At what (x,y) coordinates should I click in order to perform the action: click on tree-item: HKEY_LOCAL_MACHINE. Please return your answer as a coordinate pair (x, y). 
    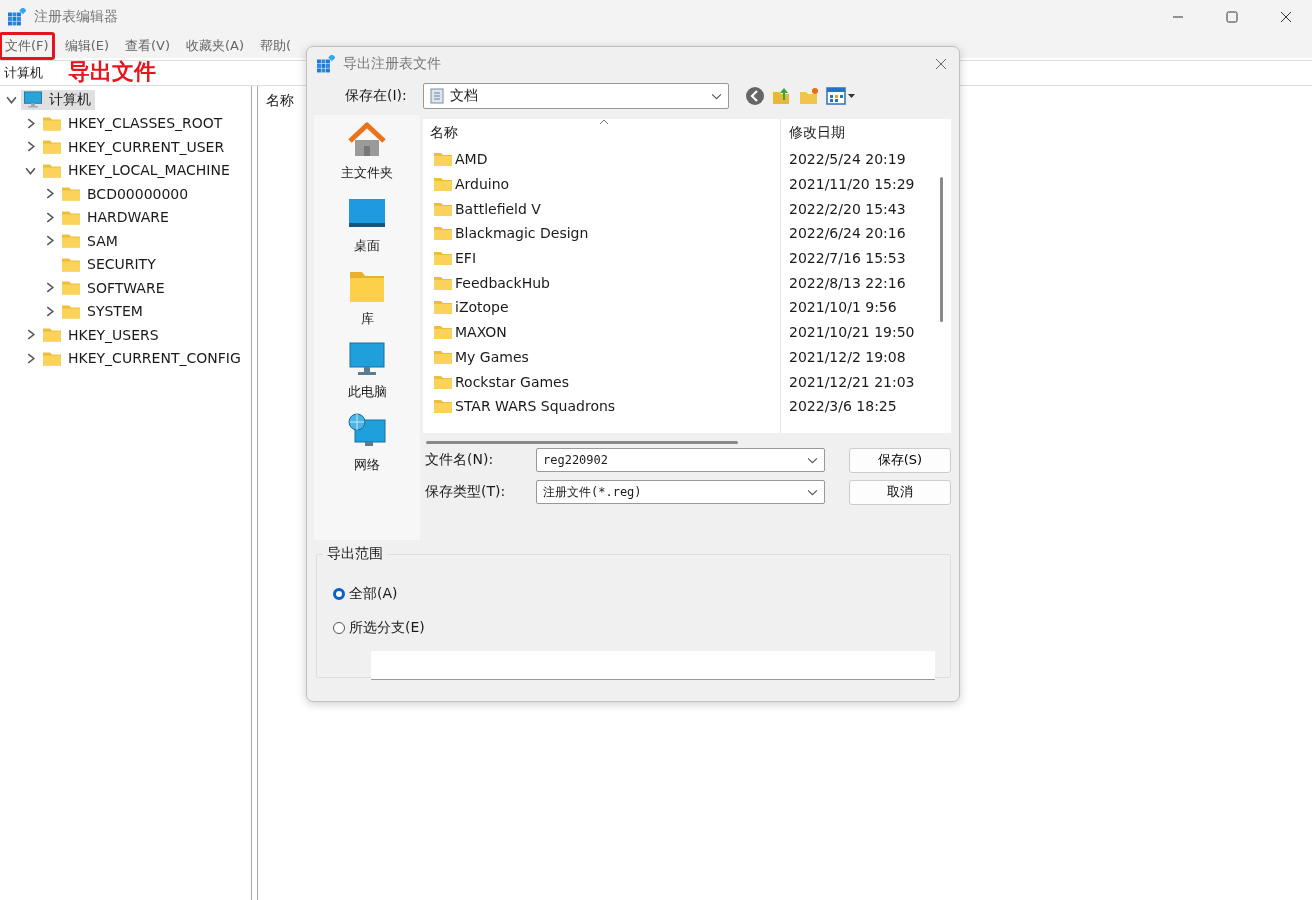
    Looking at the image, I should click on (137, 170).